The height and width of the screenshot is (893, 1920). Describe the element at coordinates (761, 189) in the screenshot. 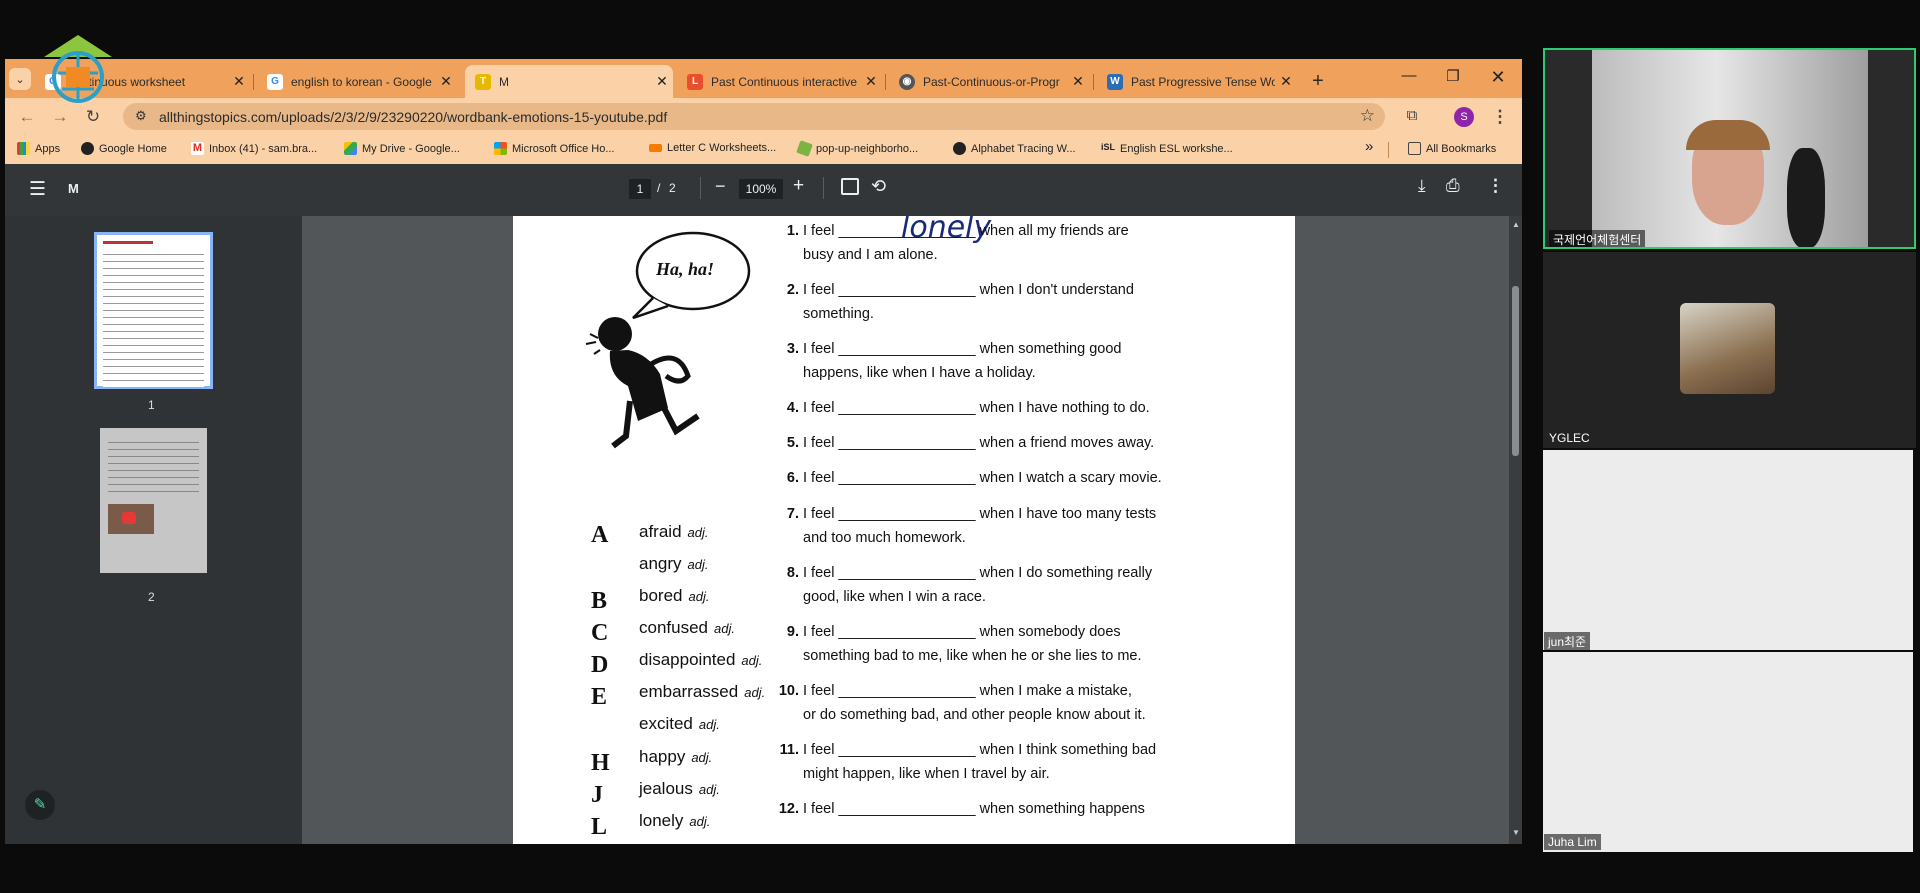

I see `zoom-input: 100%` at that location.